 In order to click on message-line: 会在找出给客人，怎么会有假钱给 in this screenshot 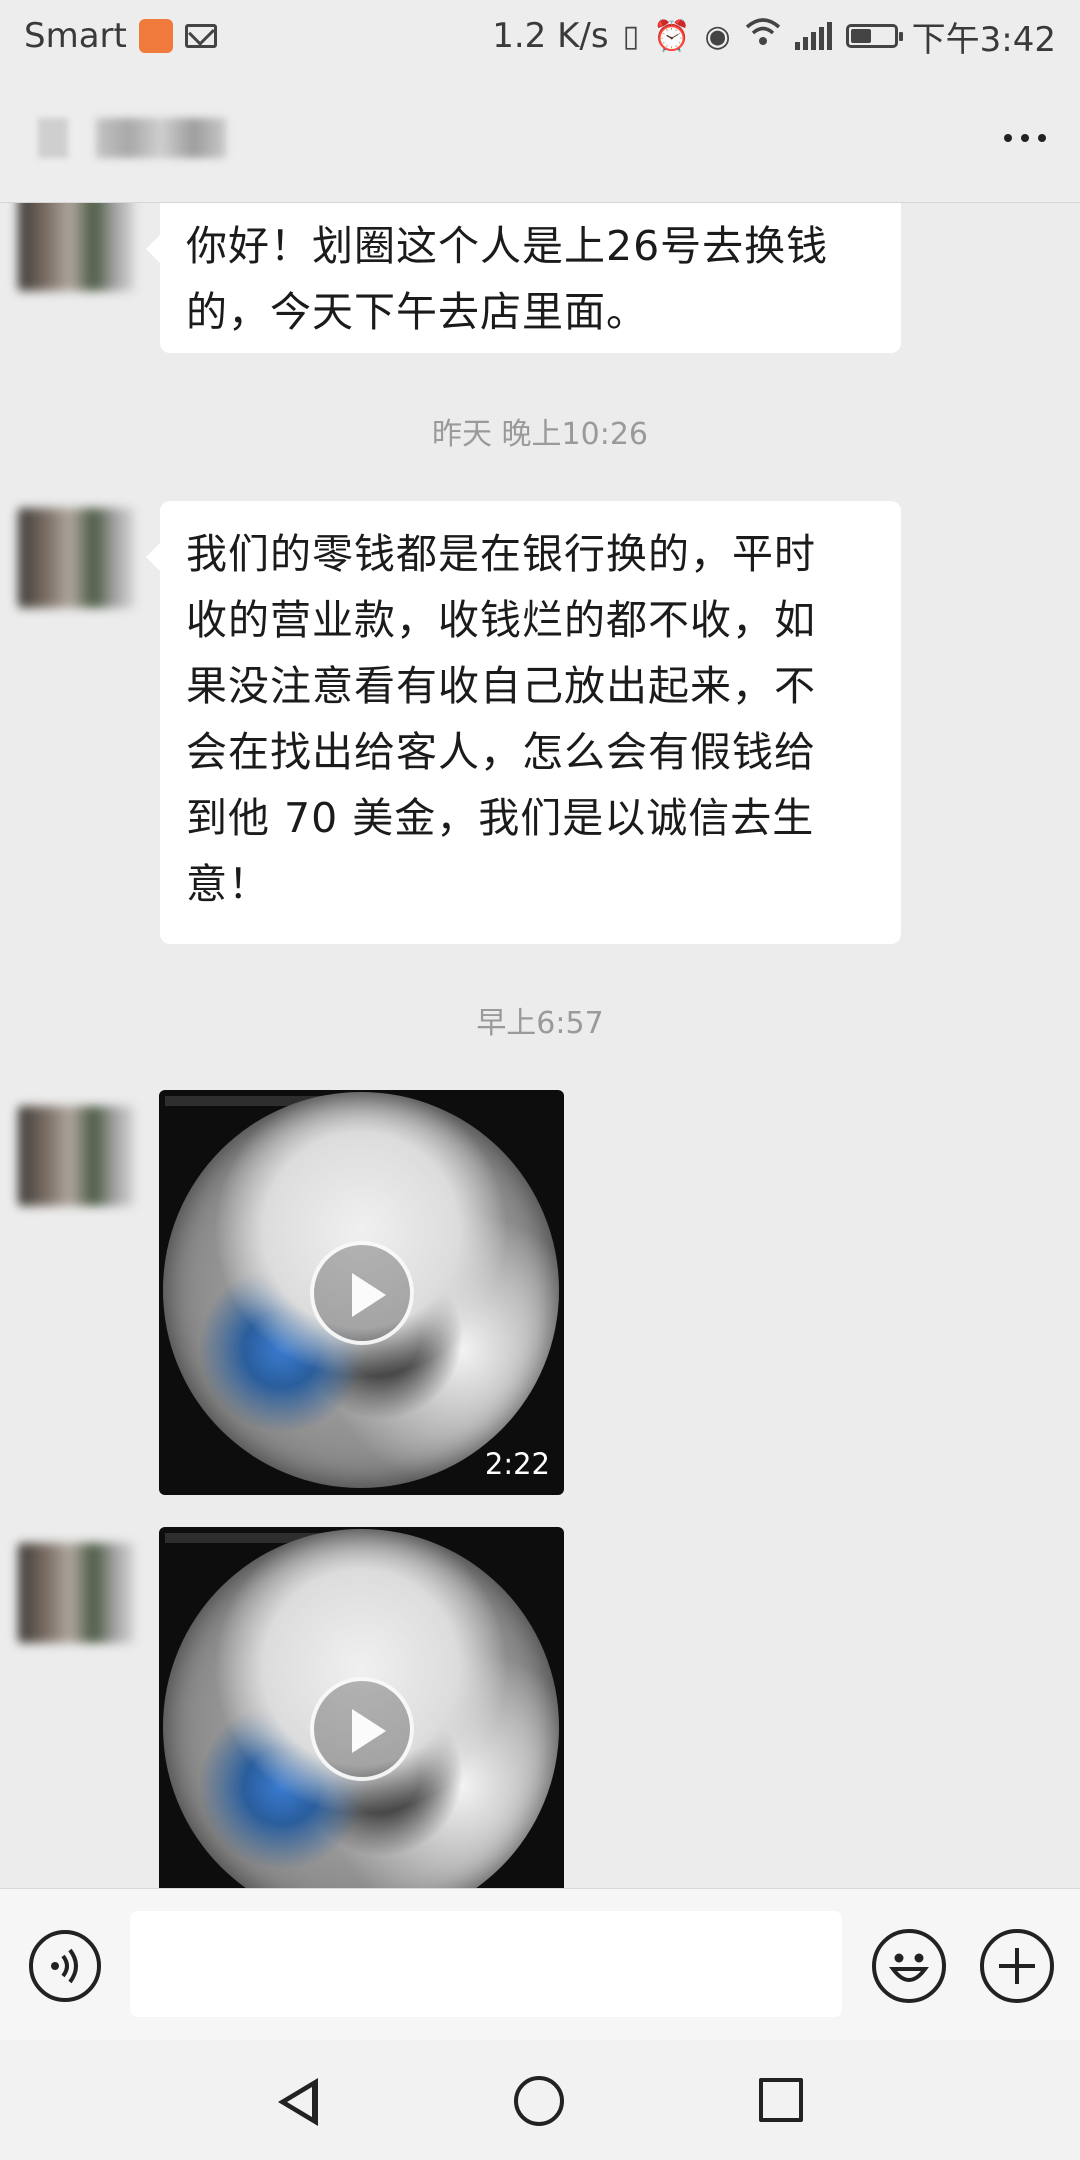, I will do `click(501, 752)`.